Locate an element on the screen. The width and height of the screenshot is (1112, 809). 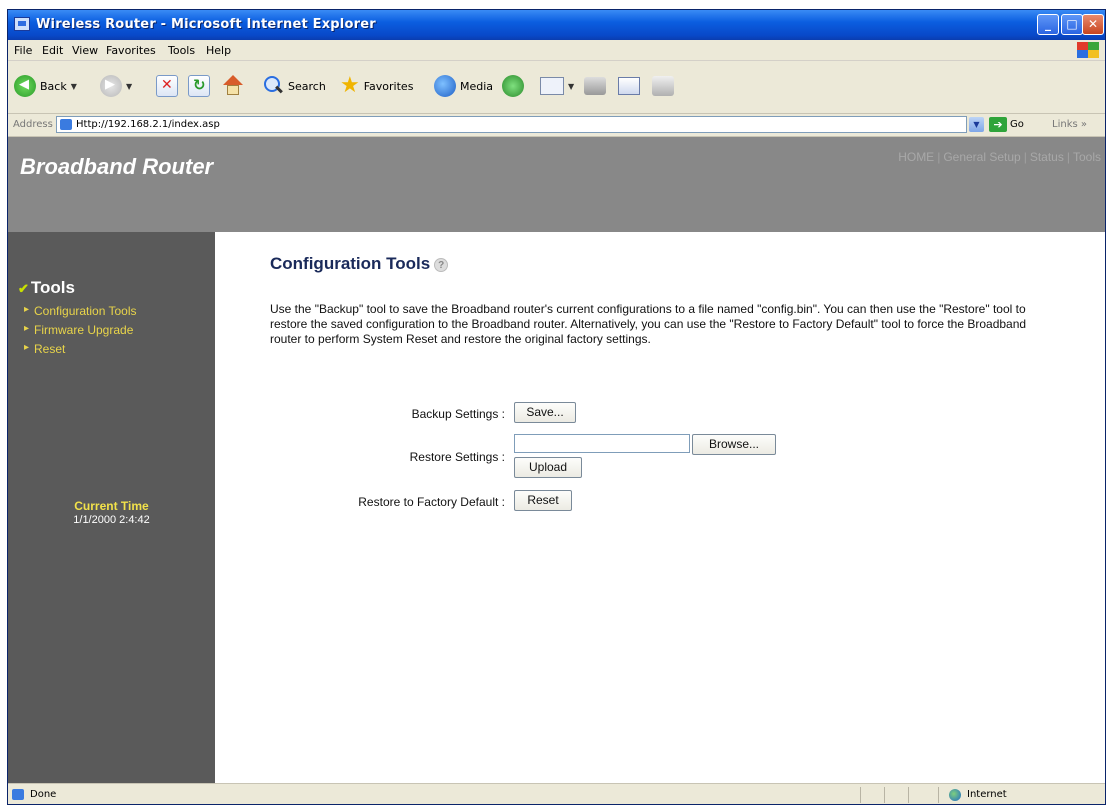
brand-title: Broadband Router is located at coordinates (117, 166).